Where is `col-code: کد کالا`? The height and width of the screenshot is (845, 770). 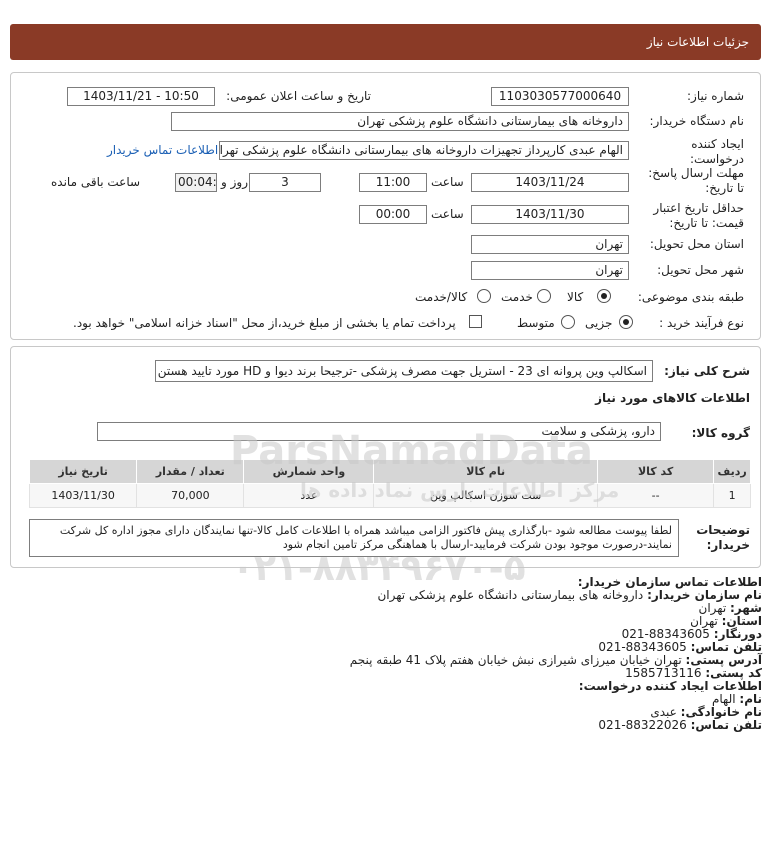 col-code: کد کالا is located at coordinates (655, 471).